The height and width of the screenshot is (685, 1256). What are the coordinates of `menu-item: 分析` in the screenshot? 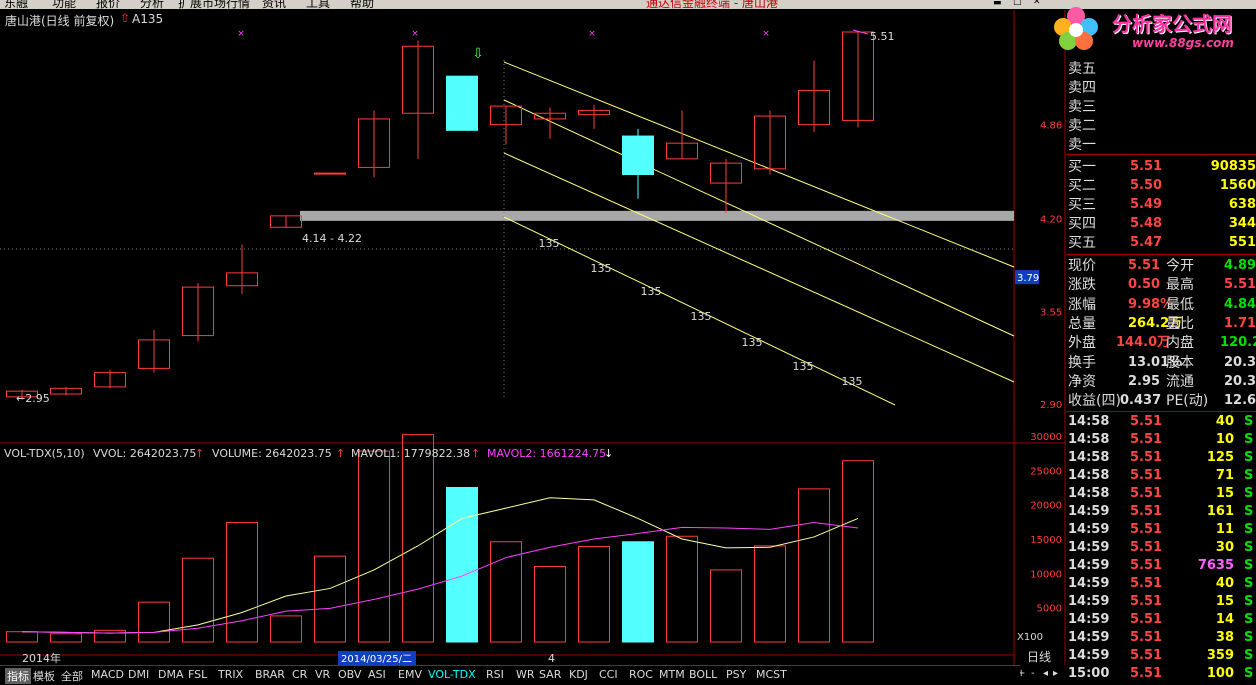 It's located at (152, 4).